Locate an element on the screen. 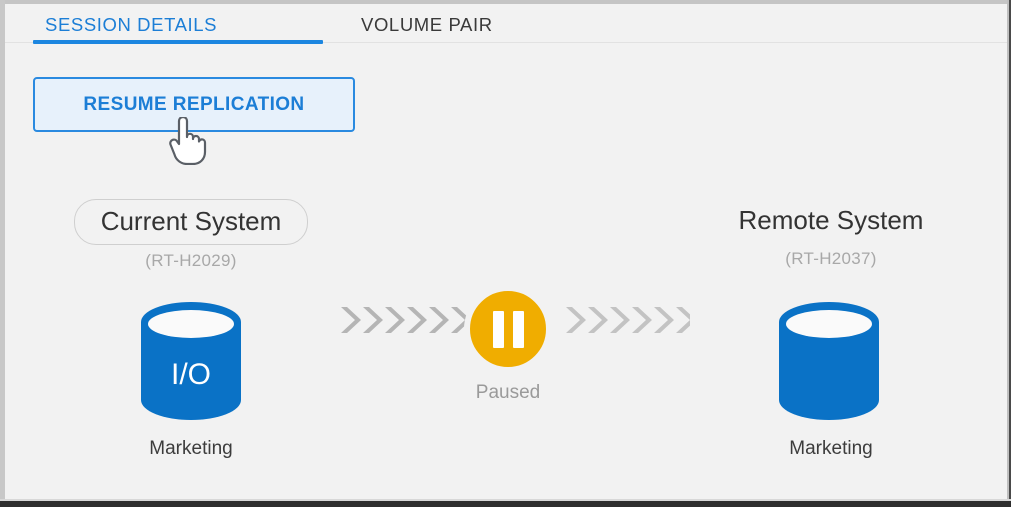 This screenshot has width=1011, height=507. flow-arrows-right is located at coordinates (629, 322).